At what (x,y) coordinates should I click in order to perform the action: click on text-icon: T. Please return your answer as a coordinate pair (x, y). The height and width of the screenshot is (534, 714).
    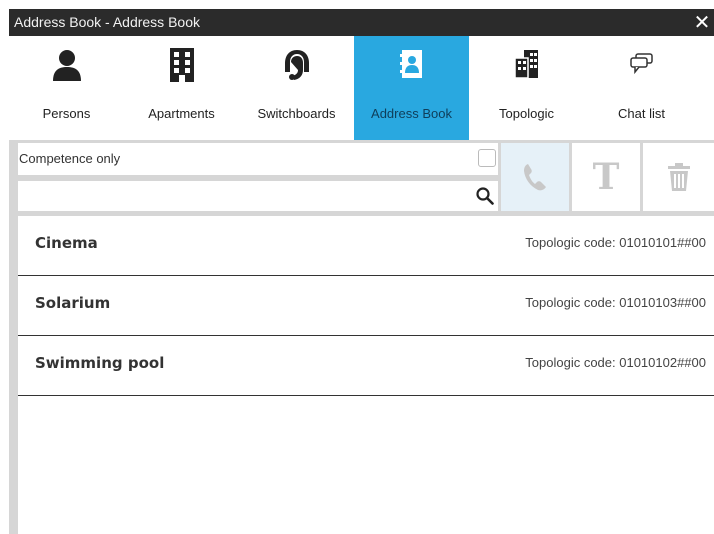
    Looking at the image, I should click on (606, 177).